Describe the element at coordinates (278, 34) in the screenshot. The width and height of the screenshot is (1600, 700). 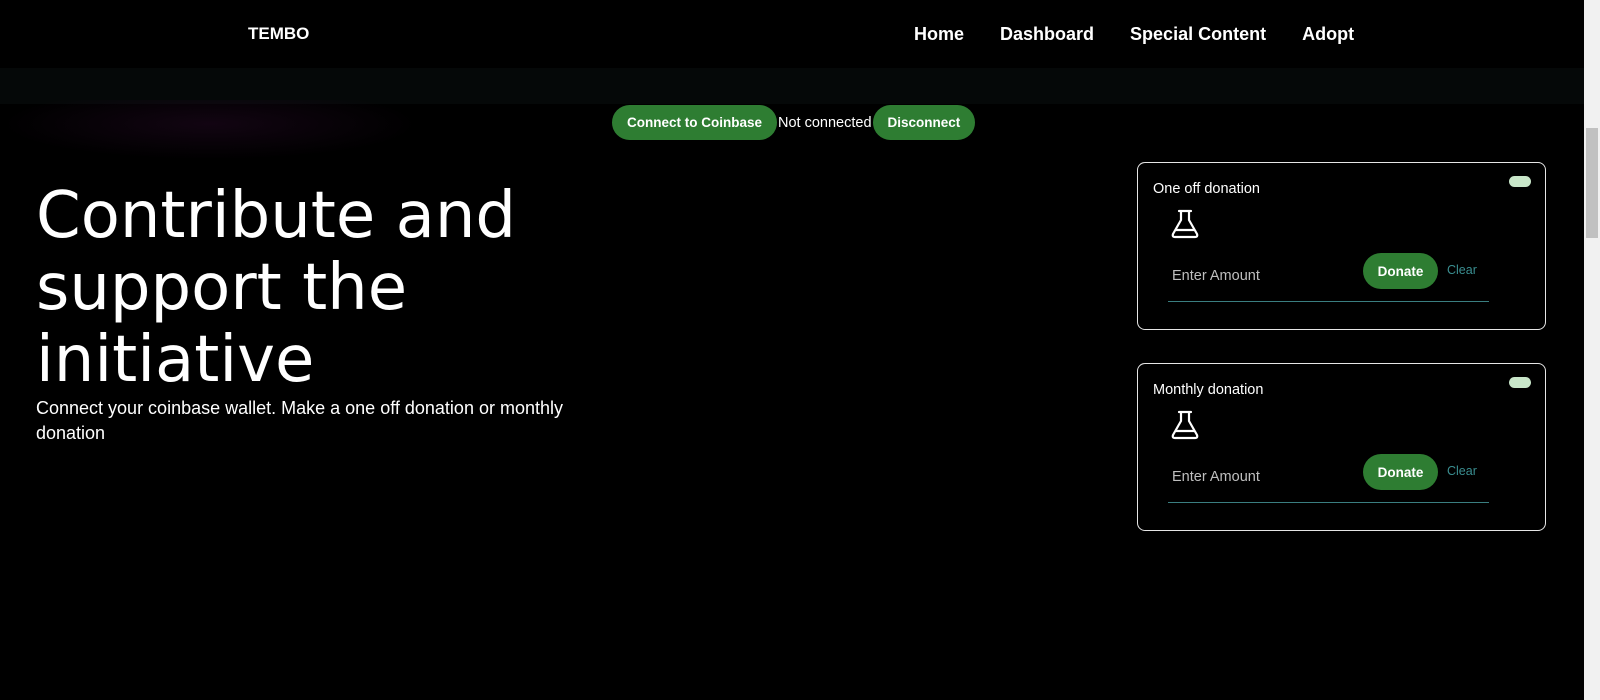
I see `brand-logo: TEMBO` at that location.